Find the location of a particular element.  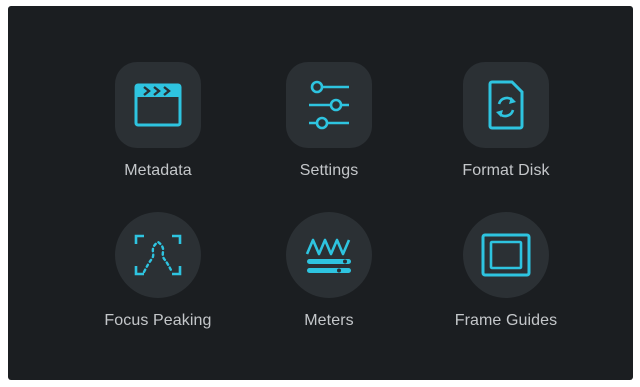

settings-label: Settings is located at coordinates (329, 170).